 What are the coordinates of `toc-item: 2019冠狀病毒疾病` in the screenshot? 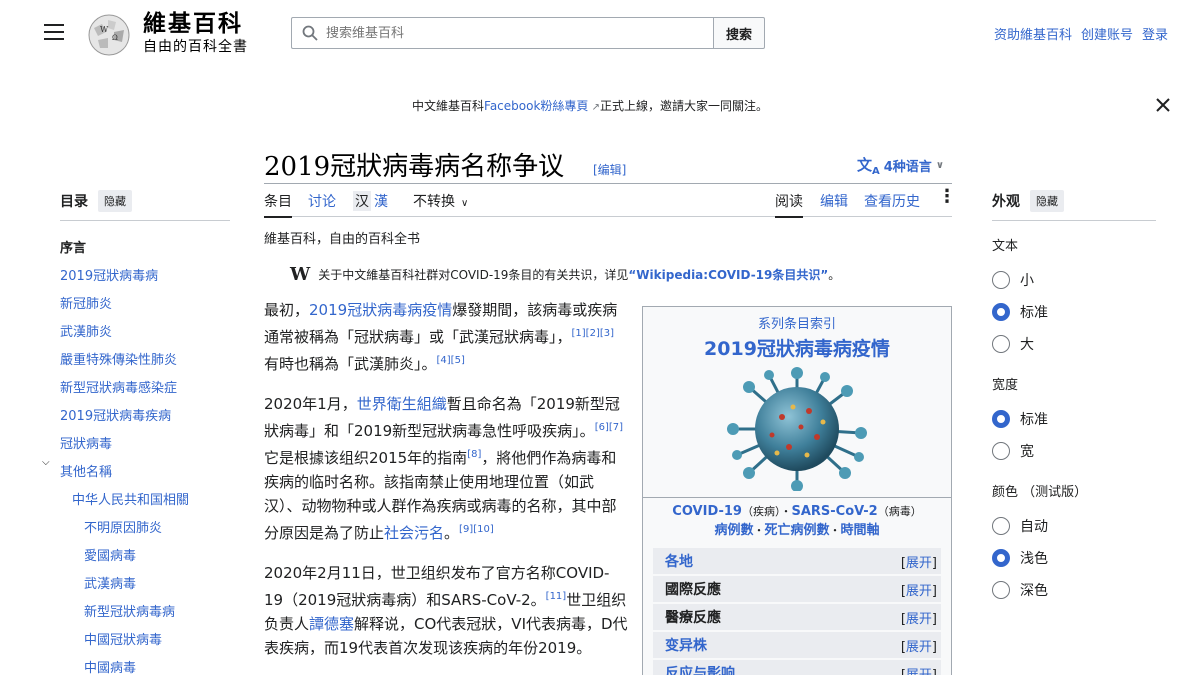 It's located at (145, 417).